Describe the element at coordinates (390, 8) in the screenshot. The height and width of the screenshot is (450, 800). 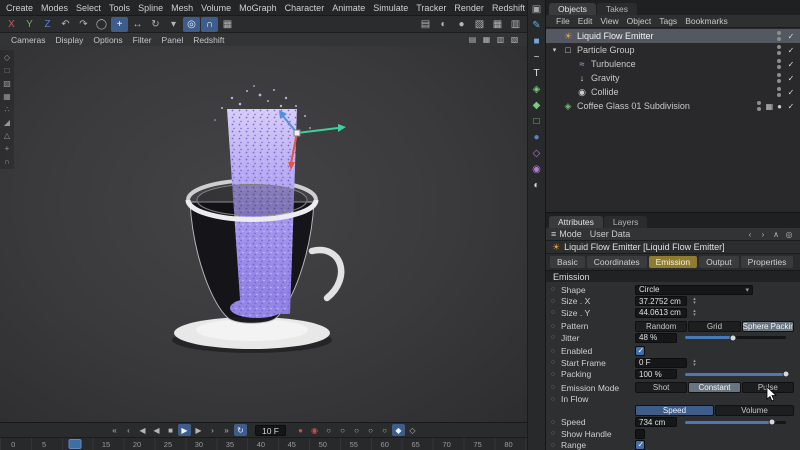
I see `menu-simulate: Simulate` at that location.